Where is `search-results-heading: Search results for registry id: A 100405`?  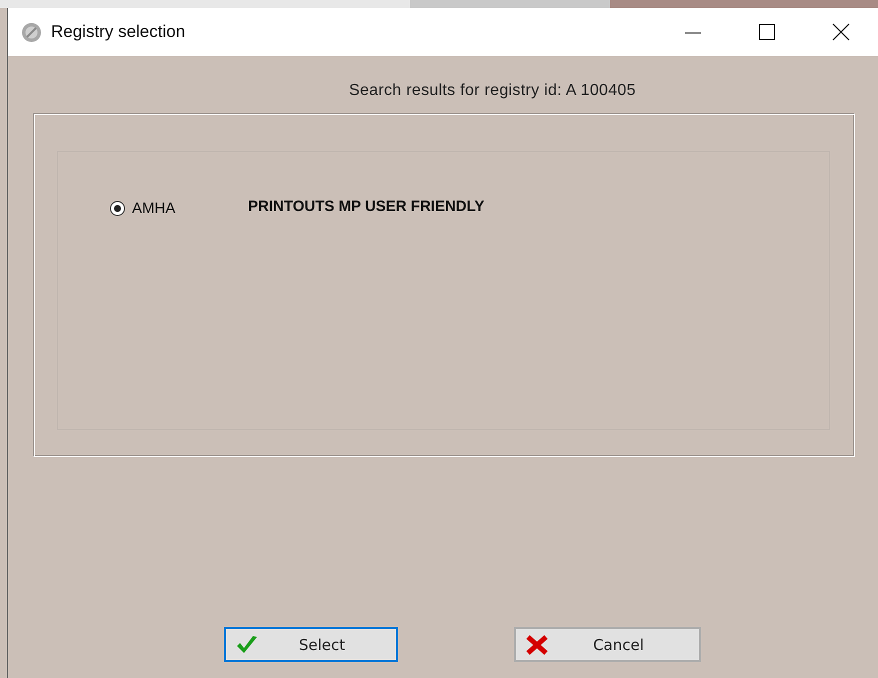 search-results-heading: Search results for registry id: A 100405 is located at coordinates (492, 91).